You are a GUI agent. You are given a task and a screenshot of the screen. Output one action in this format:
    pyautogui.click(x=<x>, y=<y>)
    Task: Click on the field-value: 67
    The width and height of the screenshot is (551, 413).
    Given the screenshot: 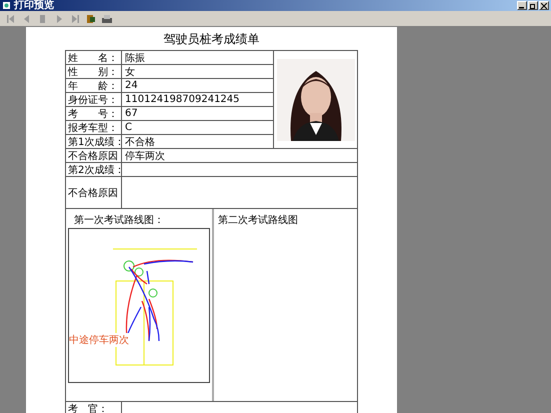 What is the action you would take?
    pyautogui.click(x=131, y=113)
    